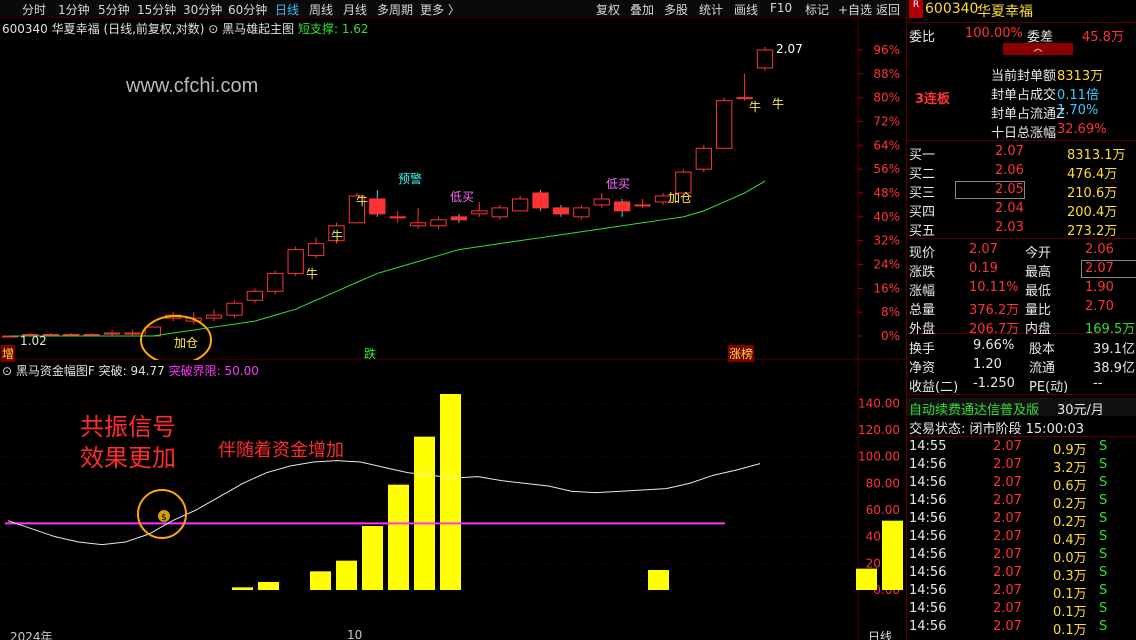  Describe the element at coordinates (1092, 231) in the screenshot. I see `bid-volume: 273.2万` at that location.